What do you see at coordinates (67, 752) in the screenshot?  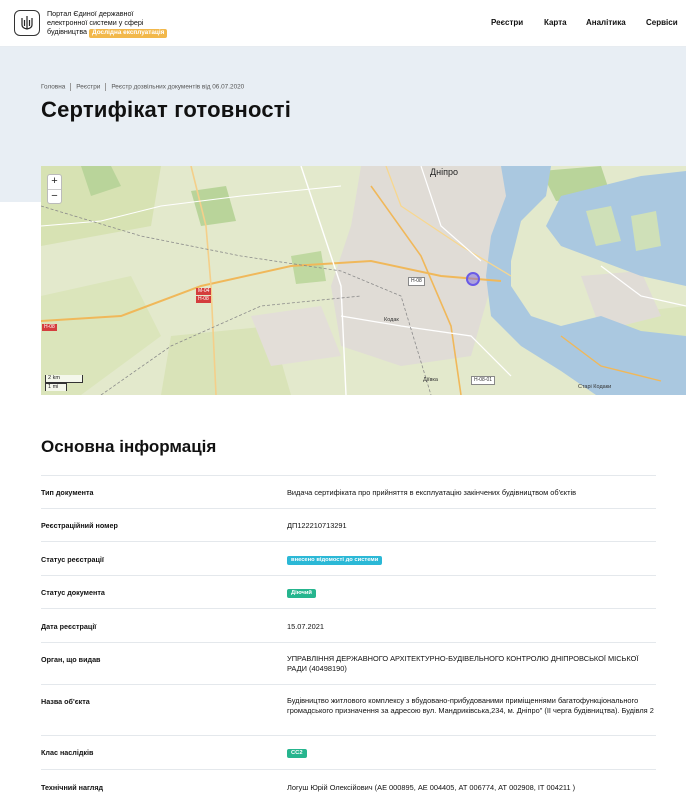 I see `info-label: Клас наслідків` at bounding box center [67, 752].